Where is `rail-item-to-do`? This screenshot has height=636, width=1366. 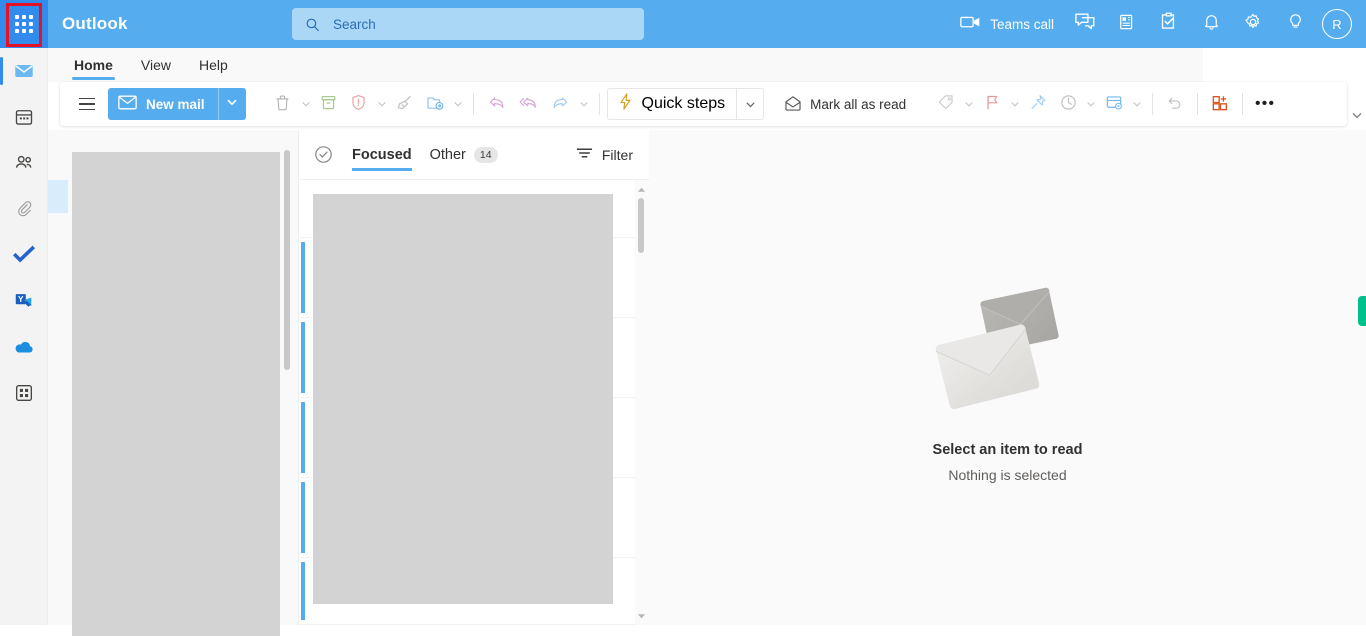
rail-item-to-do is located at coordinates (24, 255).